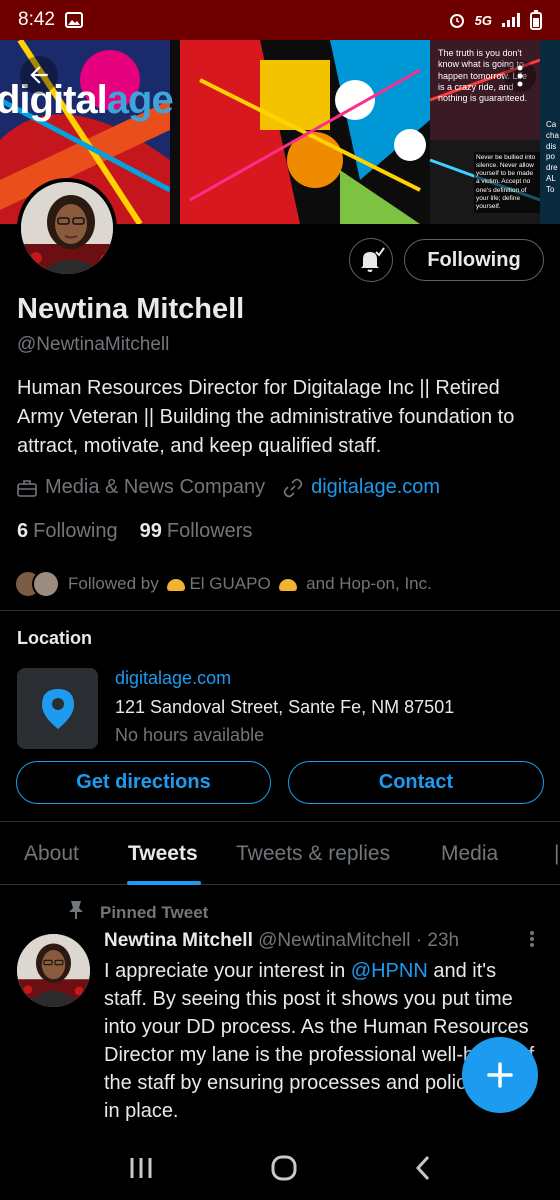  Describe the element at coordinates (93, 344) in the screenshot. I see `profile-handle: @NewtinaMitchell` at that location.